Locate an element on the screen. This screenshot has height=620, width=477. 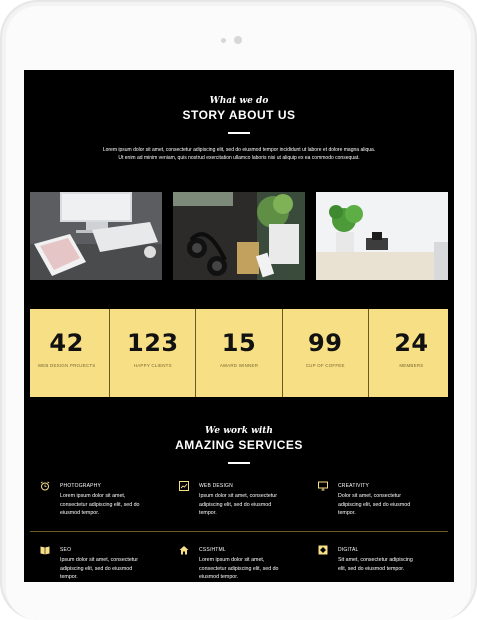
stat-label: CUP OF COFFEE is located at coordinates (325, 365).